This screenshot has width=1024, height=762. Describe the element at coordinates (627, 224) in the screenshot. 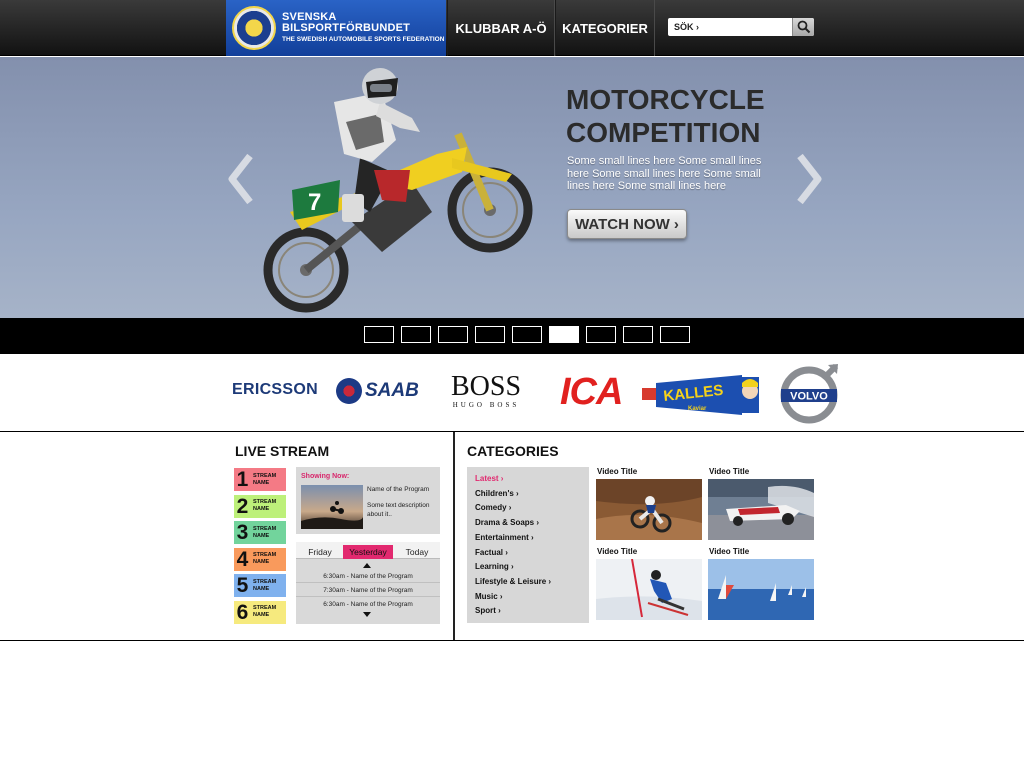

I see `watch-now-button: WATCH NOW ›` at that location.